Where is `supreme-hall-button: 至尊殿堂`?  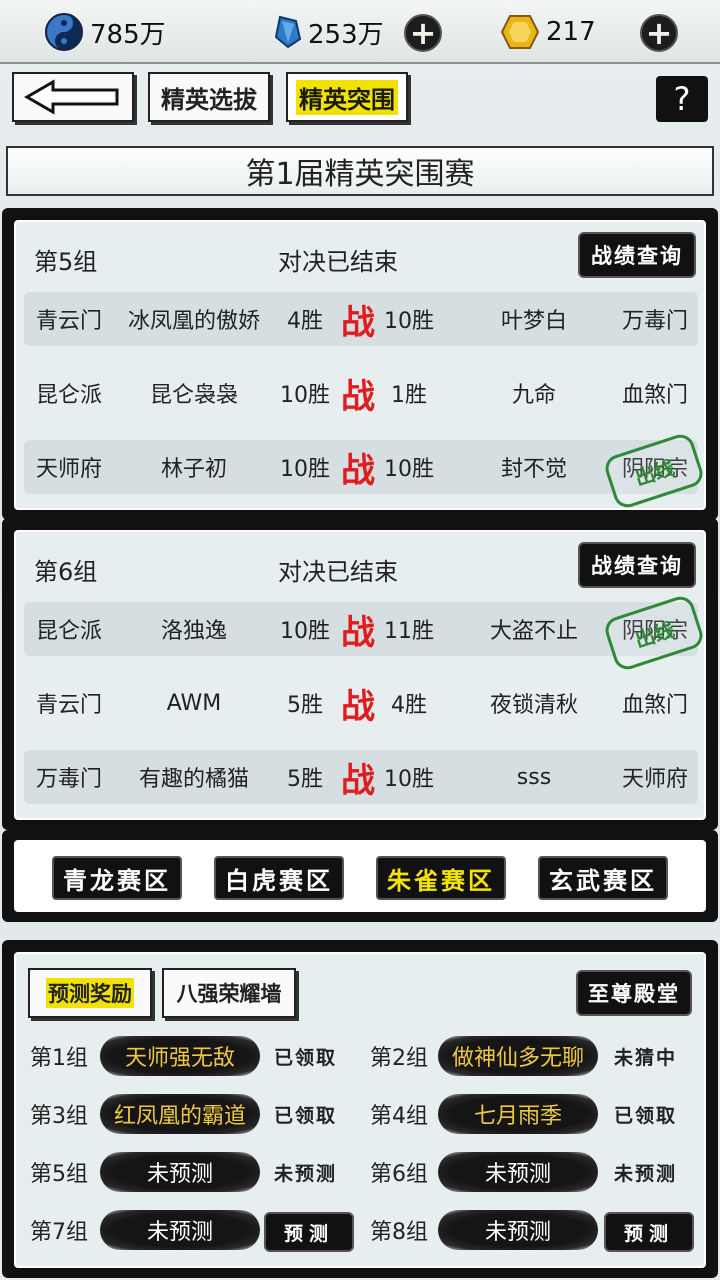
supreme-hall-button: 至尊殿堂 is located at coordinates (634, 993).